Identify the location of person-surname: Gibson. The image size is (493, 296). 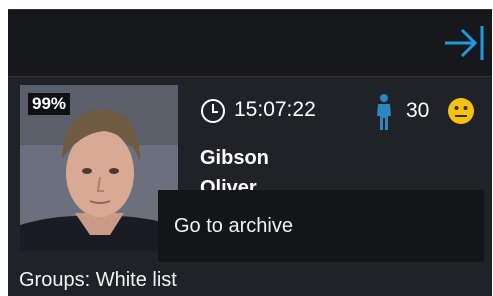
(234, 158).